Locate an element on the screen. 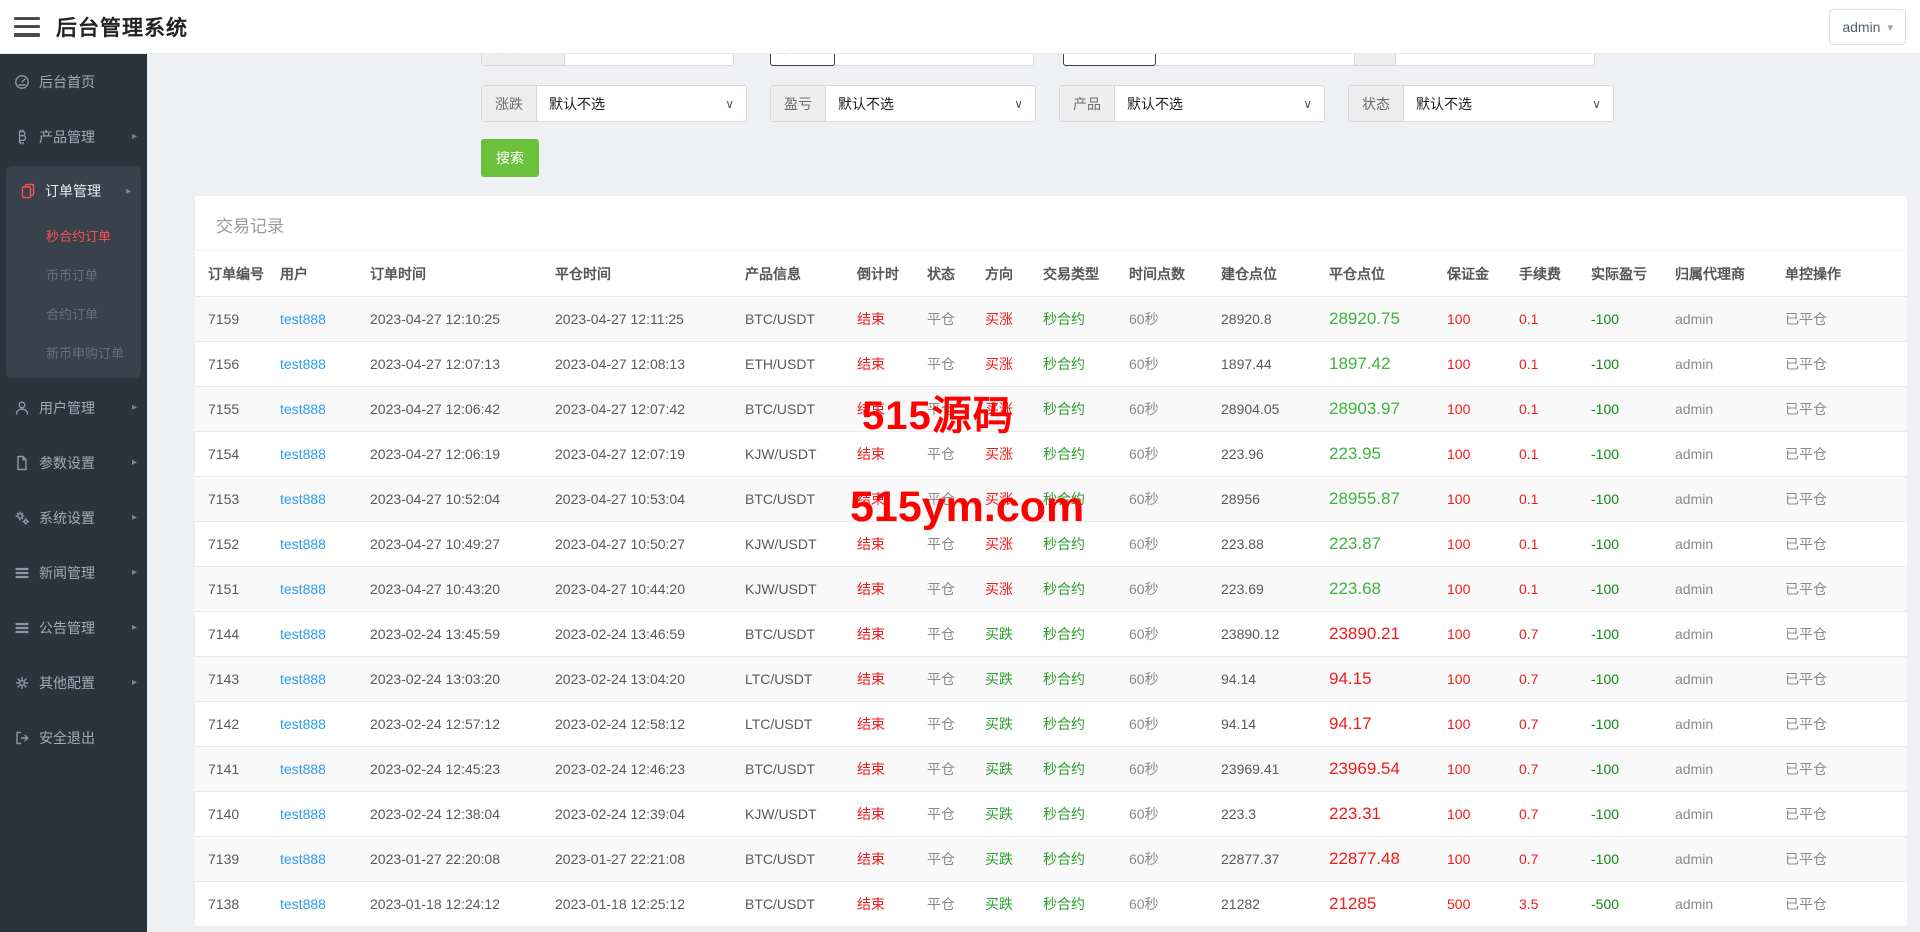 This screenshot has height=932, width=1920. profit-label: 盈亏 is located at coordinates (798, 103).